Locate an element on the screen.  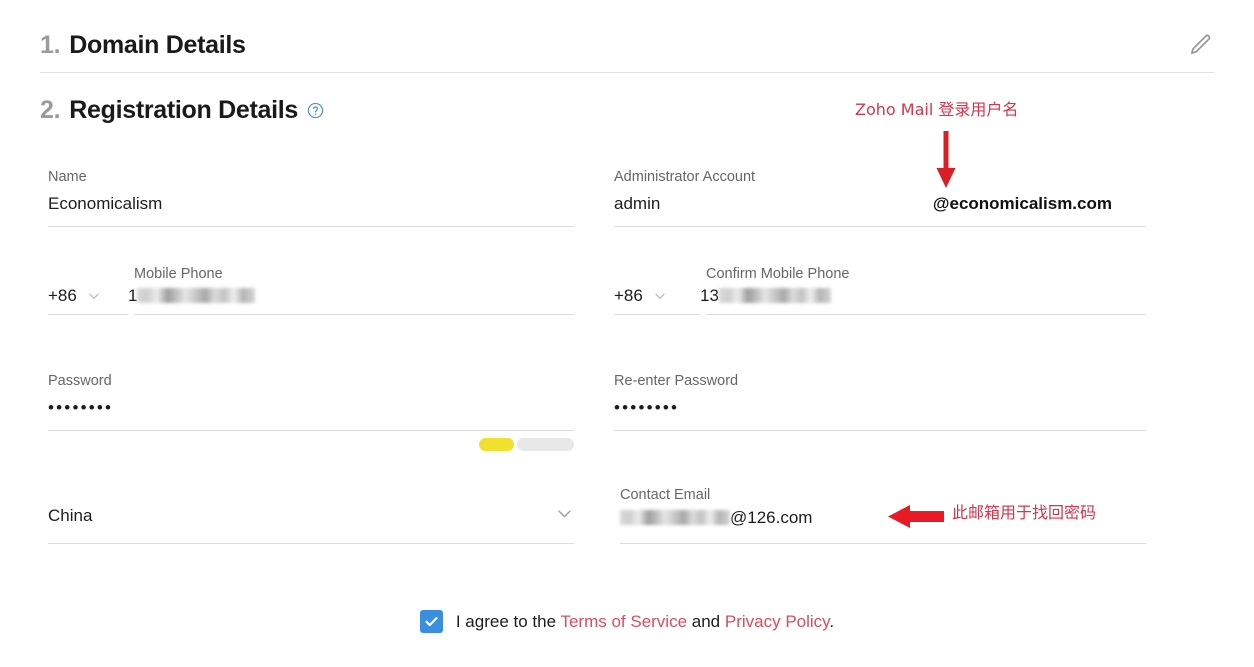
field-country-value: China is located at coordinates (70, 515).